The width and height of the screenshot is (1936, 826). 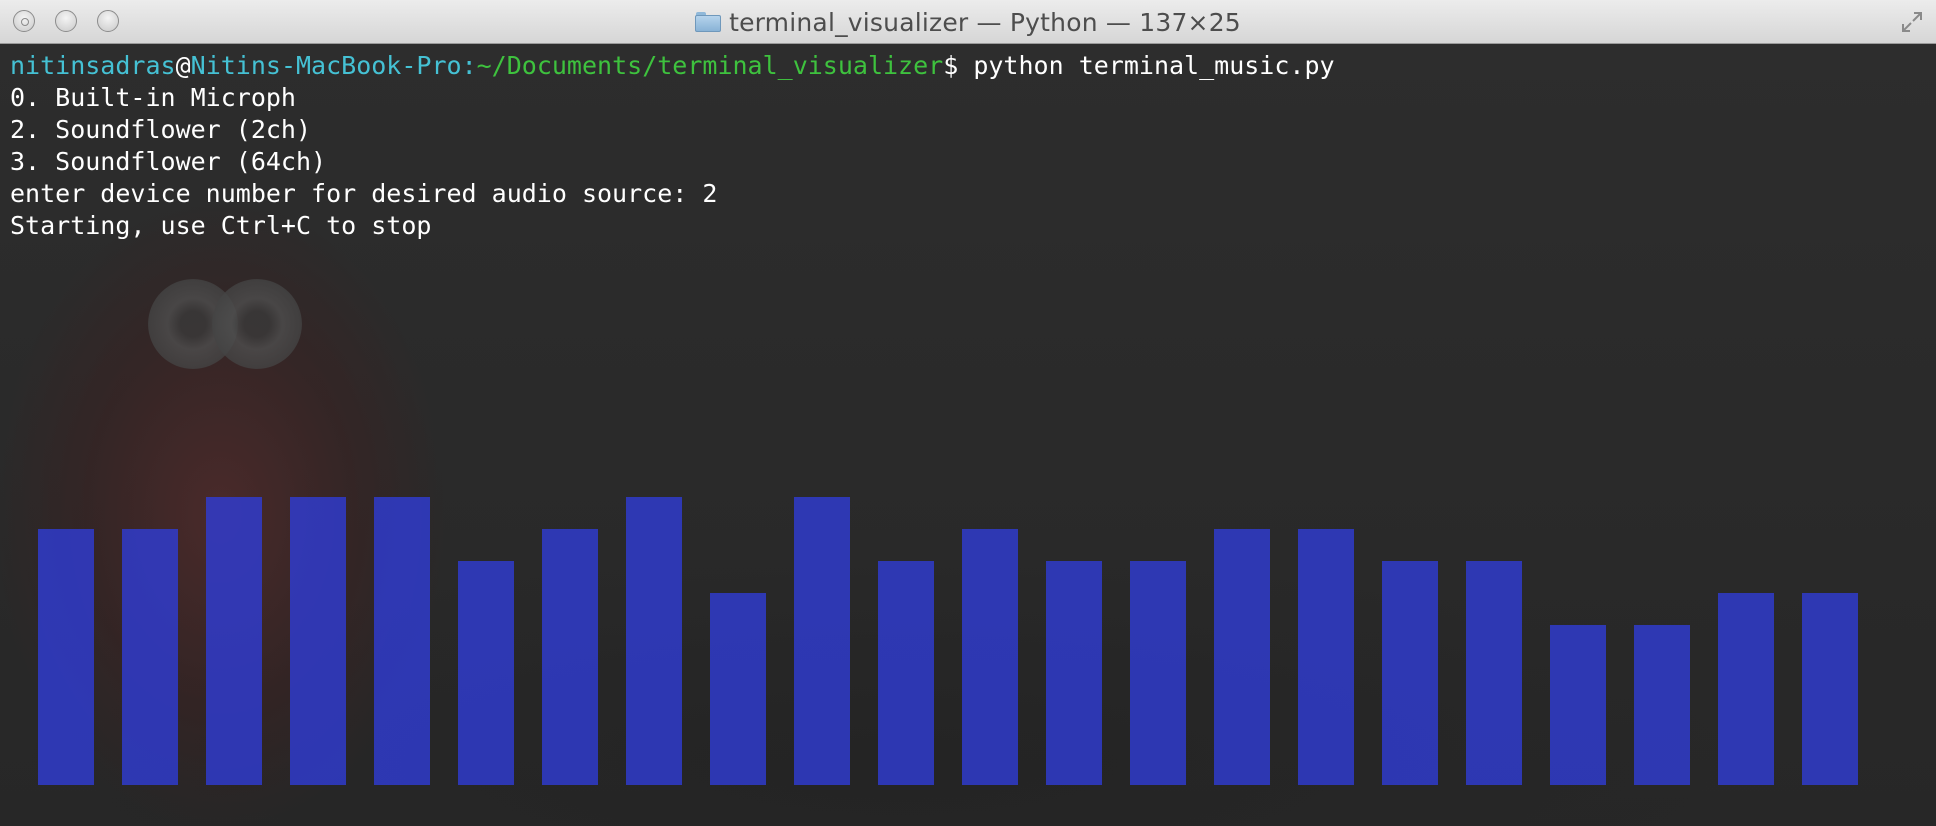 What do you see at coordinates (168, 161) in the screenshot?
I see `output-line: 3. Soundflower (64ch)` at bounding box center [168, 161].